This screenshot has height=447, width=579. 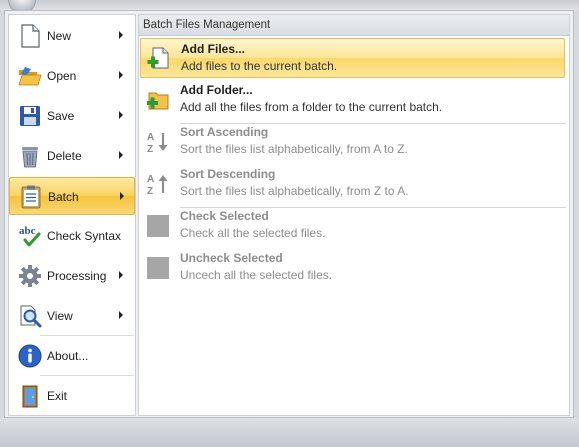 I want to click on svg-text: abc, so click(x=27, y=231).